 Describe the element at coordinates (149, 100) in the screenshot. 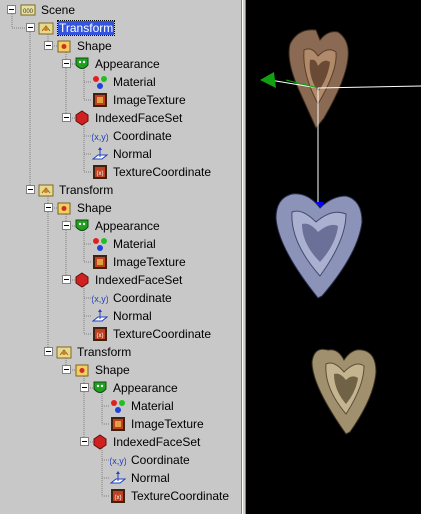

I see `tree-node-label: ImageTexture` at that location.